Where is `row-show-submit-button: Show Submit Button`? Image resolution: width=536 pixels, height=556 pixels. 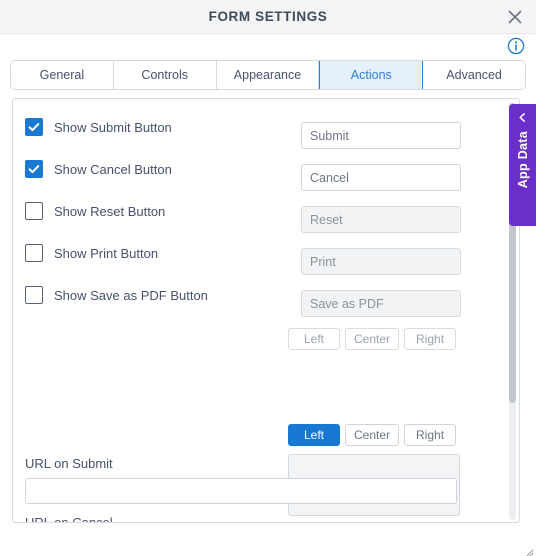
row-show-submit-button: Show Submit Button is located at coordinates (98, 127).